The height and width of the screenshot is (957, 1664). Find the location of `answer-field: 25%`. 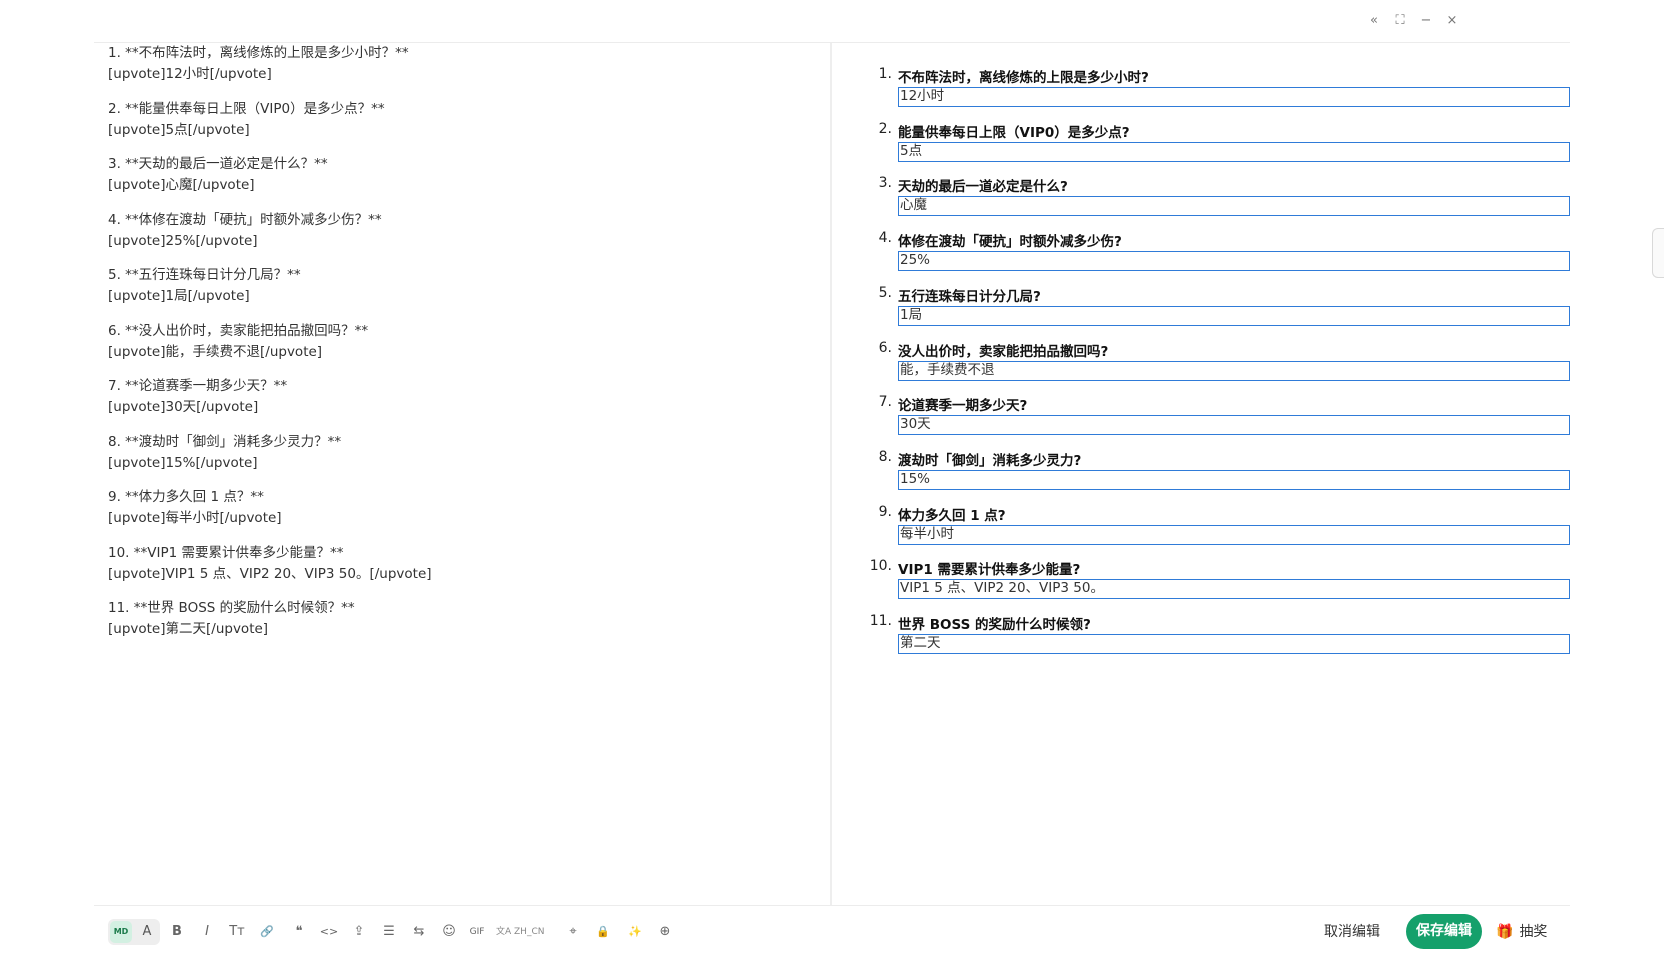

answer-field: 25% is located at coordinates (1234, 261).